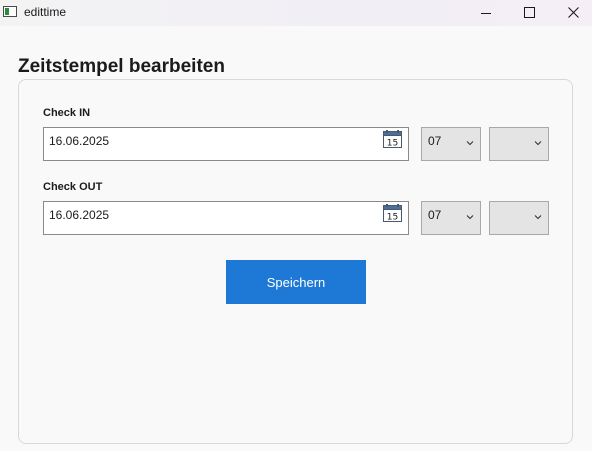 This screenshot has height=451, width=592. I want to click on minimize-button, so click(486, 13).